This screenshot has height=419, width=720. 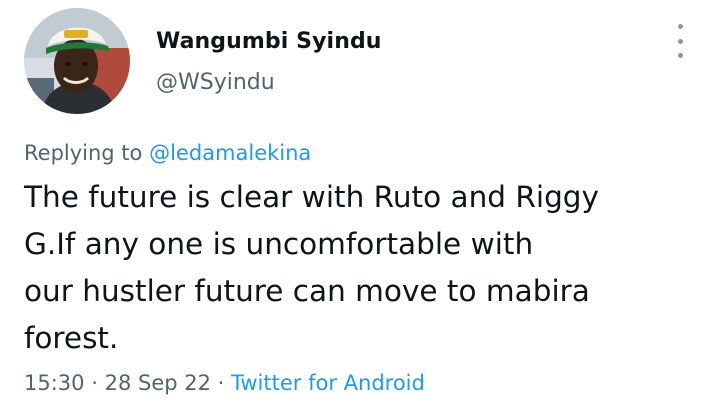 I want to click on avatar-photo, so click(x=77, y=61).